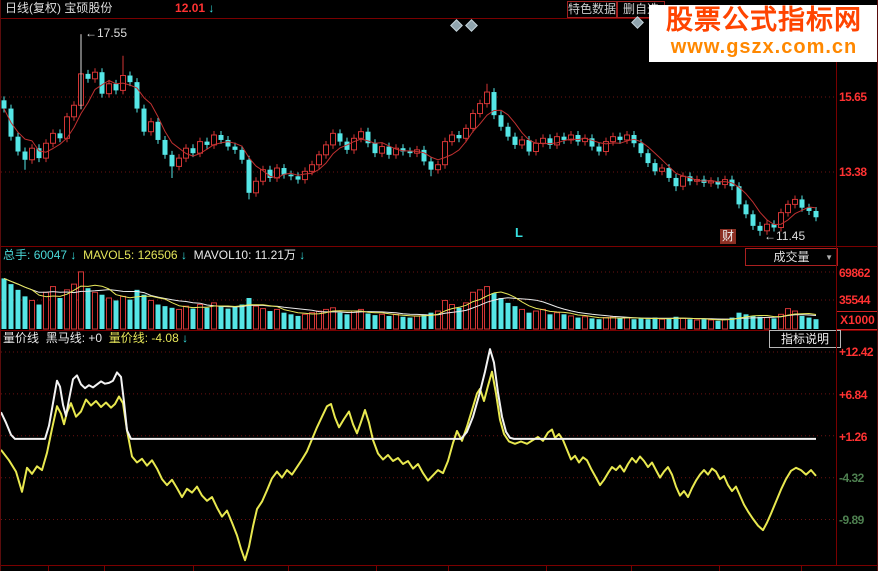 This screenshot has width=878, height=571. I want to click on heima-label: 黑马线:, so click(65, 338).